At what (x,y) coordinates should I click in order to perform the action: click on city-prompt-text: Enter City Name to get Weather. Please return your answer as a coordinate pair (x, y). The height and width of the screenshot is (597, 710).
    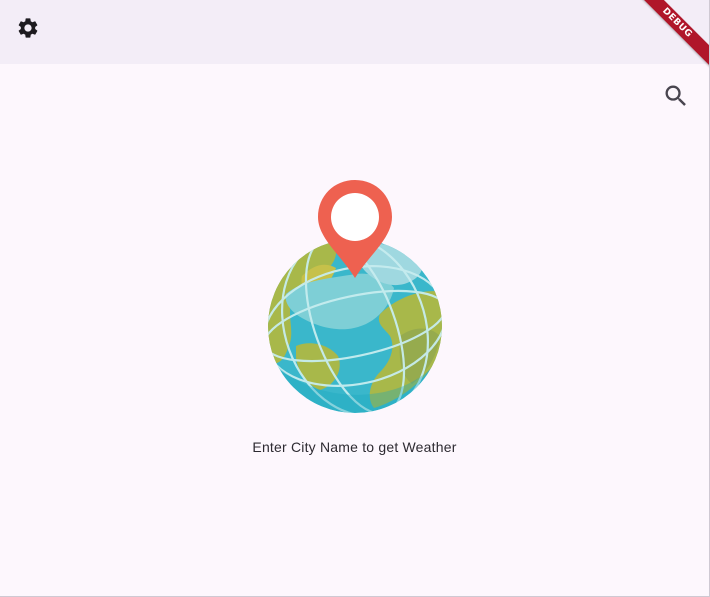
    Looking at the image, I should click on (354, 447).